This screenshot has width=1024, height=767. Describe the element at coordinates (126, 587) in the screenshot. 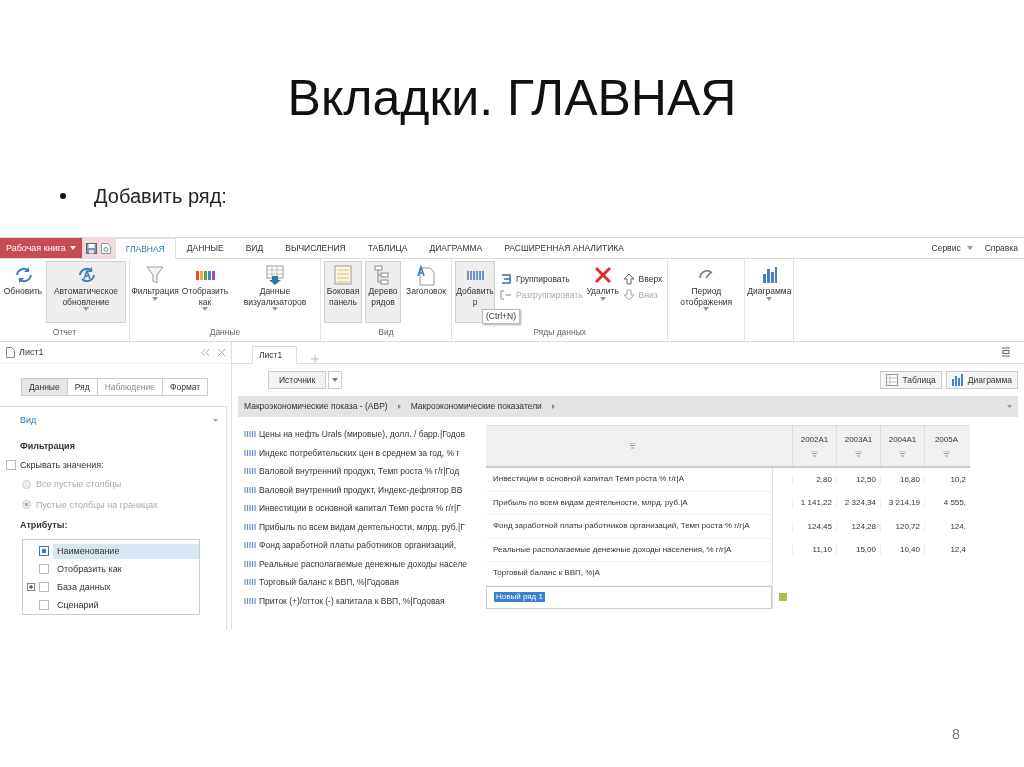

I see `tree-item: База данных` at that location.